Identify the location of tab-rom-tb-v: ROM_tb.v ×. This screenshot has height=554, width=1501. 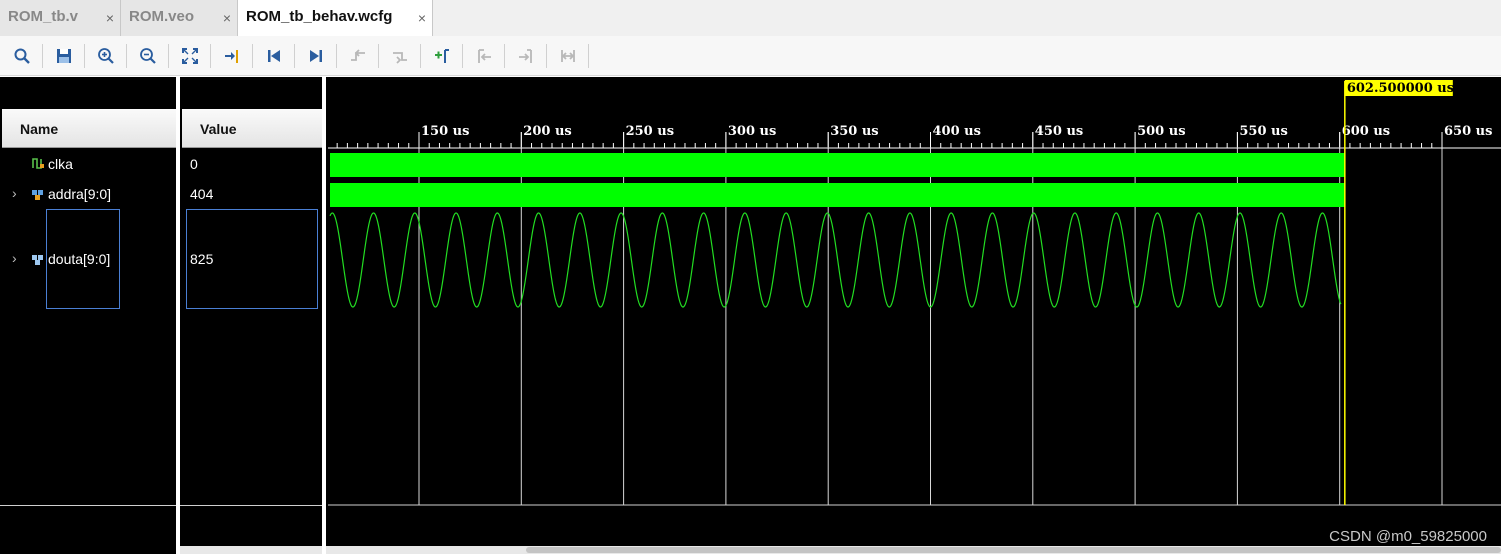
(60, 18).